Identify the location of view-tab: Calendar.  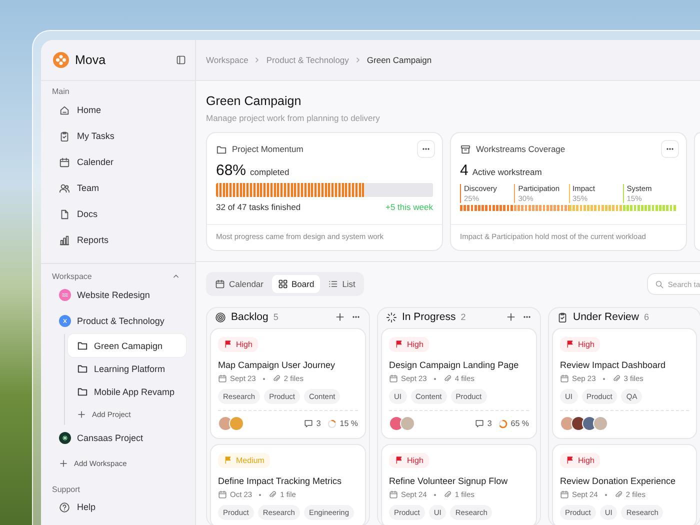
(239, 284).